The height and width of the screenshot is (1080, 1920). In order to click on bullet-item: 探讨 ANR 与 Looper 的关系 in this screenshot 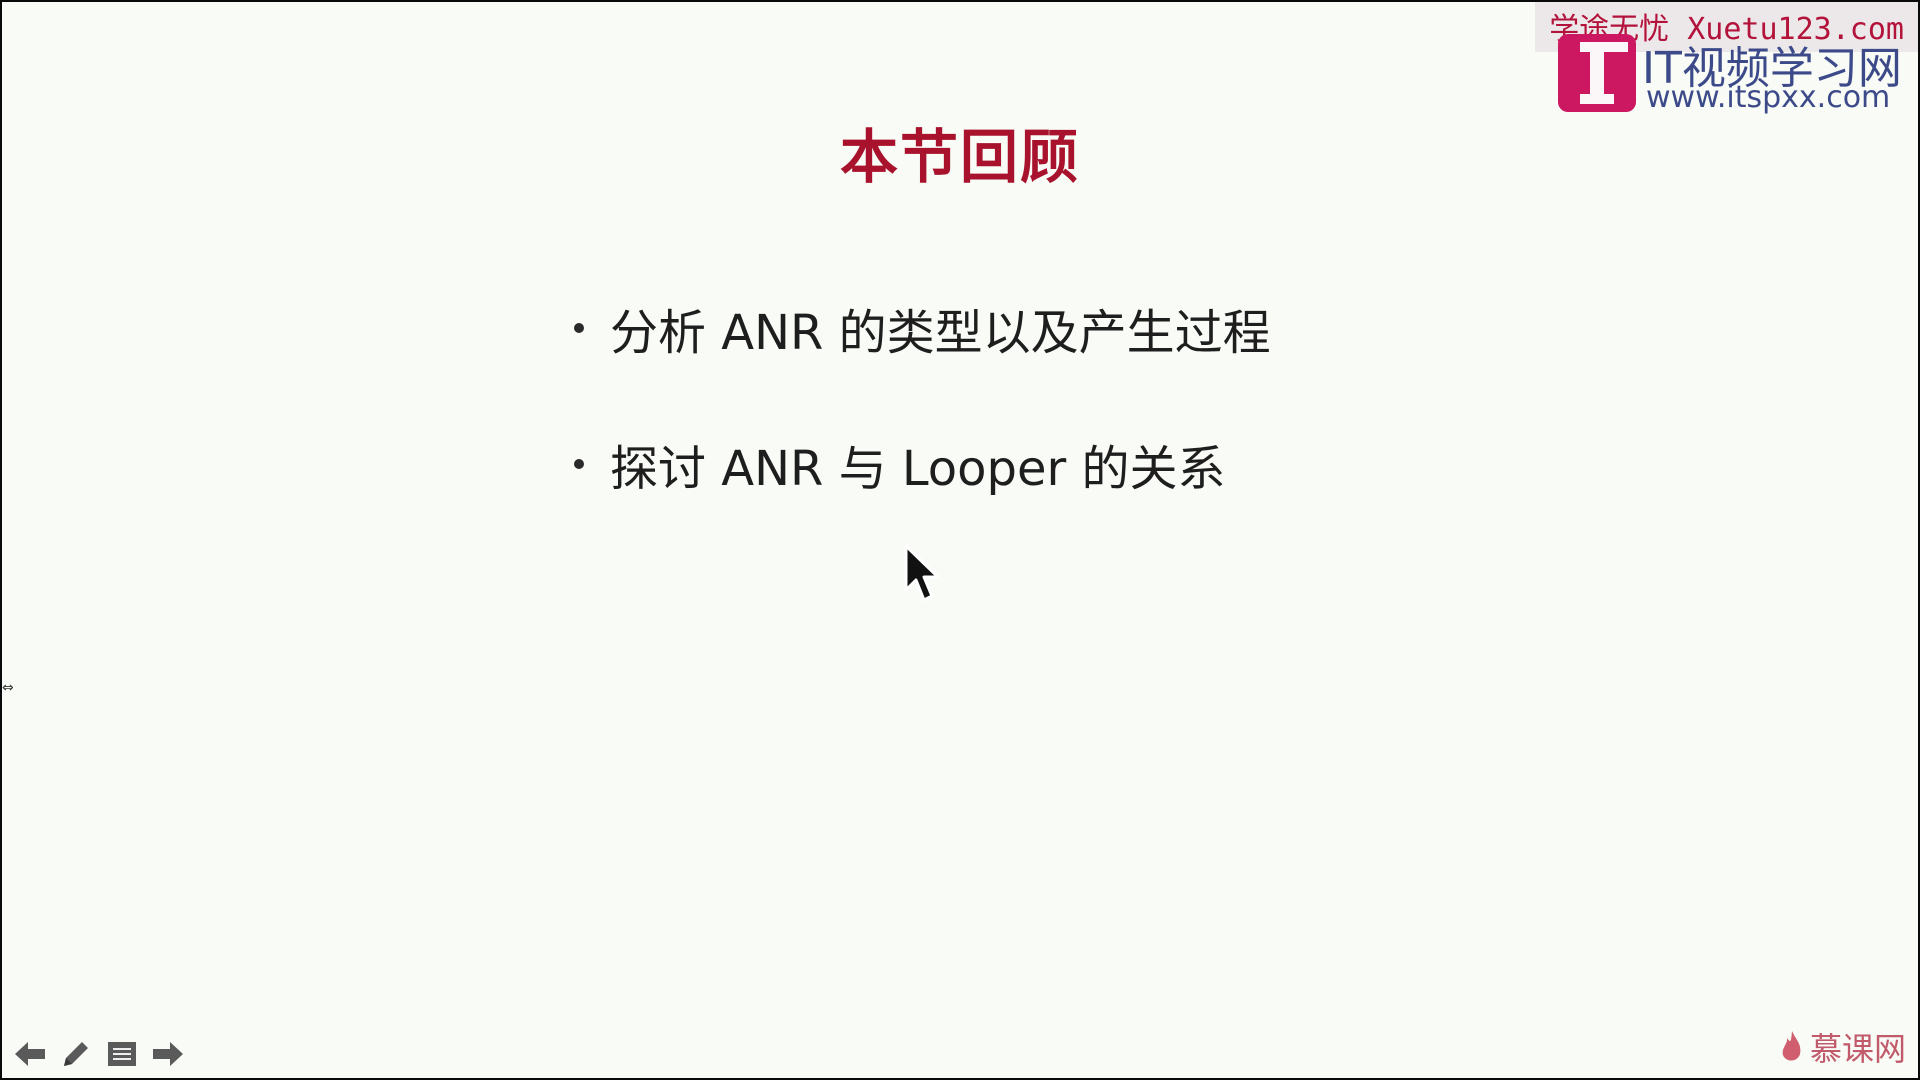, I will do `click(922, 464)`.